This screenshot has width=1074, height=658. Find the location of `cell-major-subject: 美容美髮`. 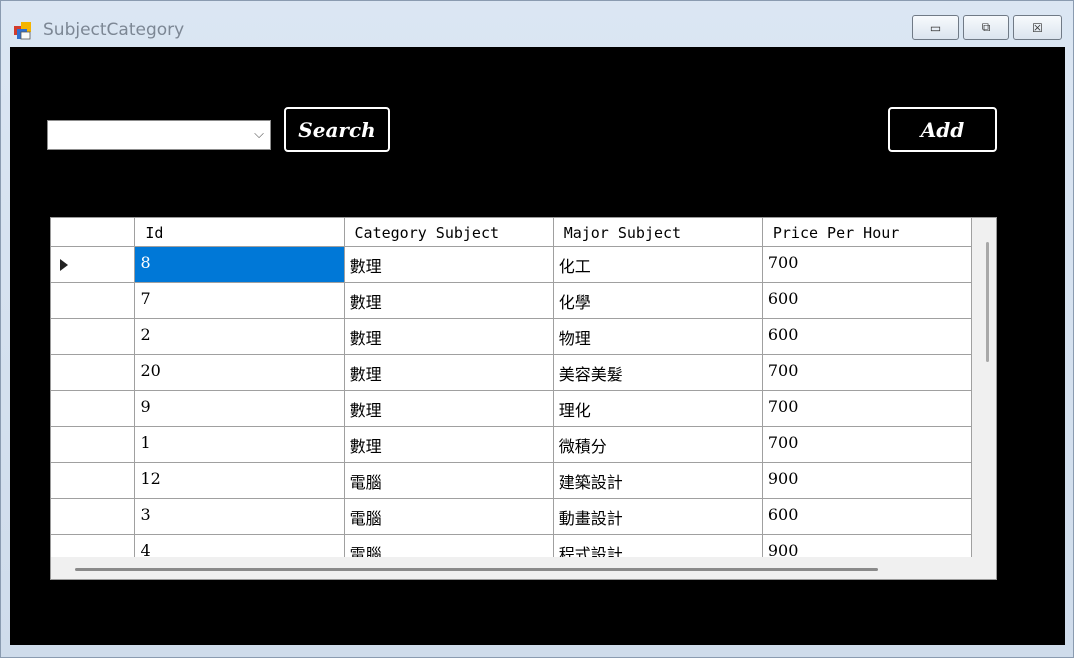

cell-major-subject: 美容美髮 is located at coordinates (658, 372).